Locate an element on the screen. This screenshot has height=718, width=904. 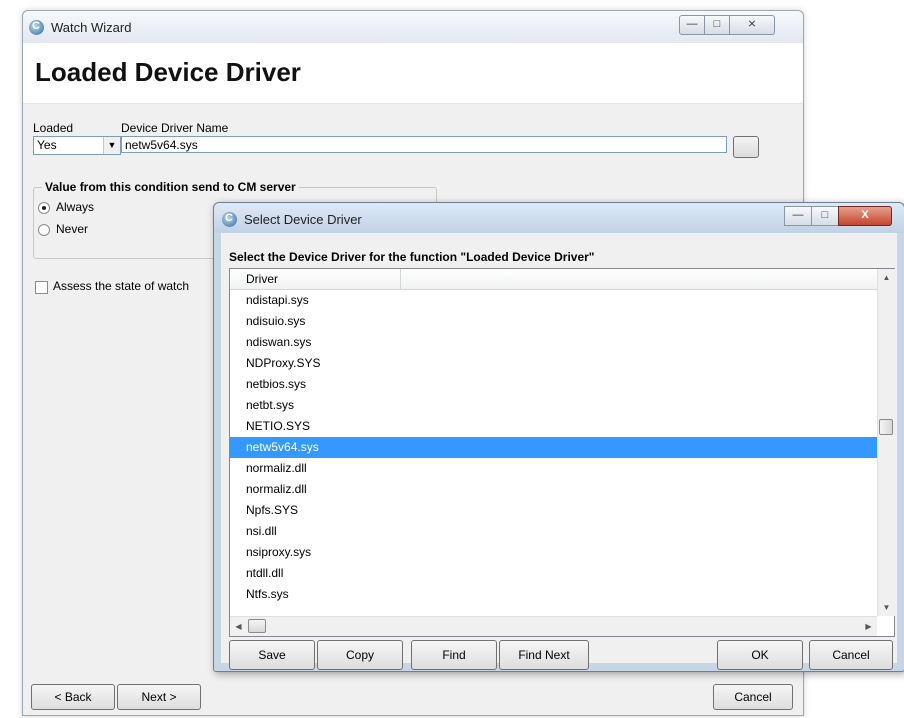
copy-button: Copy is located at coordinates (360, 655).